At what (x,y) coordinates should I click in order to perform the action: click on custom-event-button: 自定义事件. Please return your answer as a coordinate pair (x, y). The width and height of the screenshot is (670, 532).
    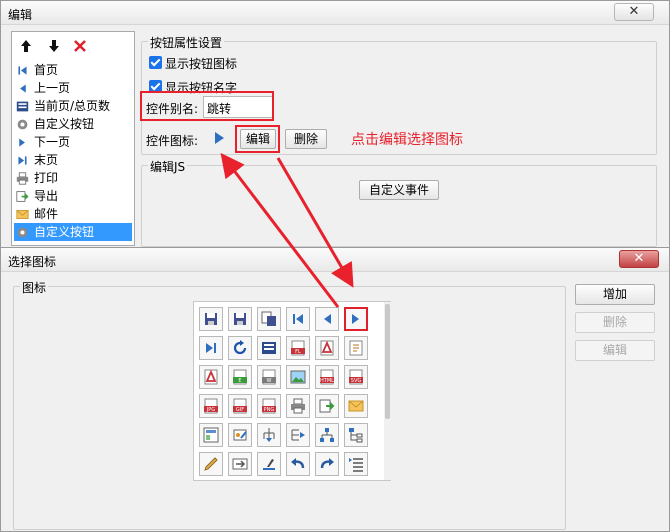
    Looking at the image, I should click on (399, 190).